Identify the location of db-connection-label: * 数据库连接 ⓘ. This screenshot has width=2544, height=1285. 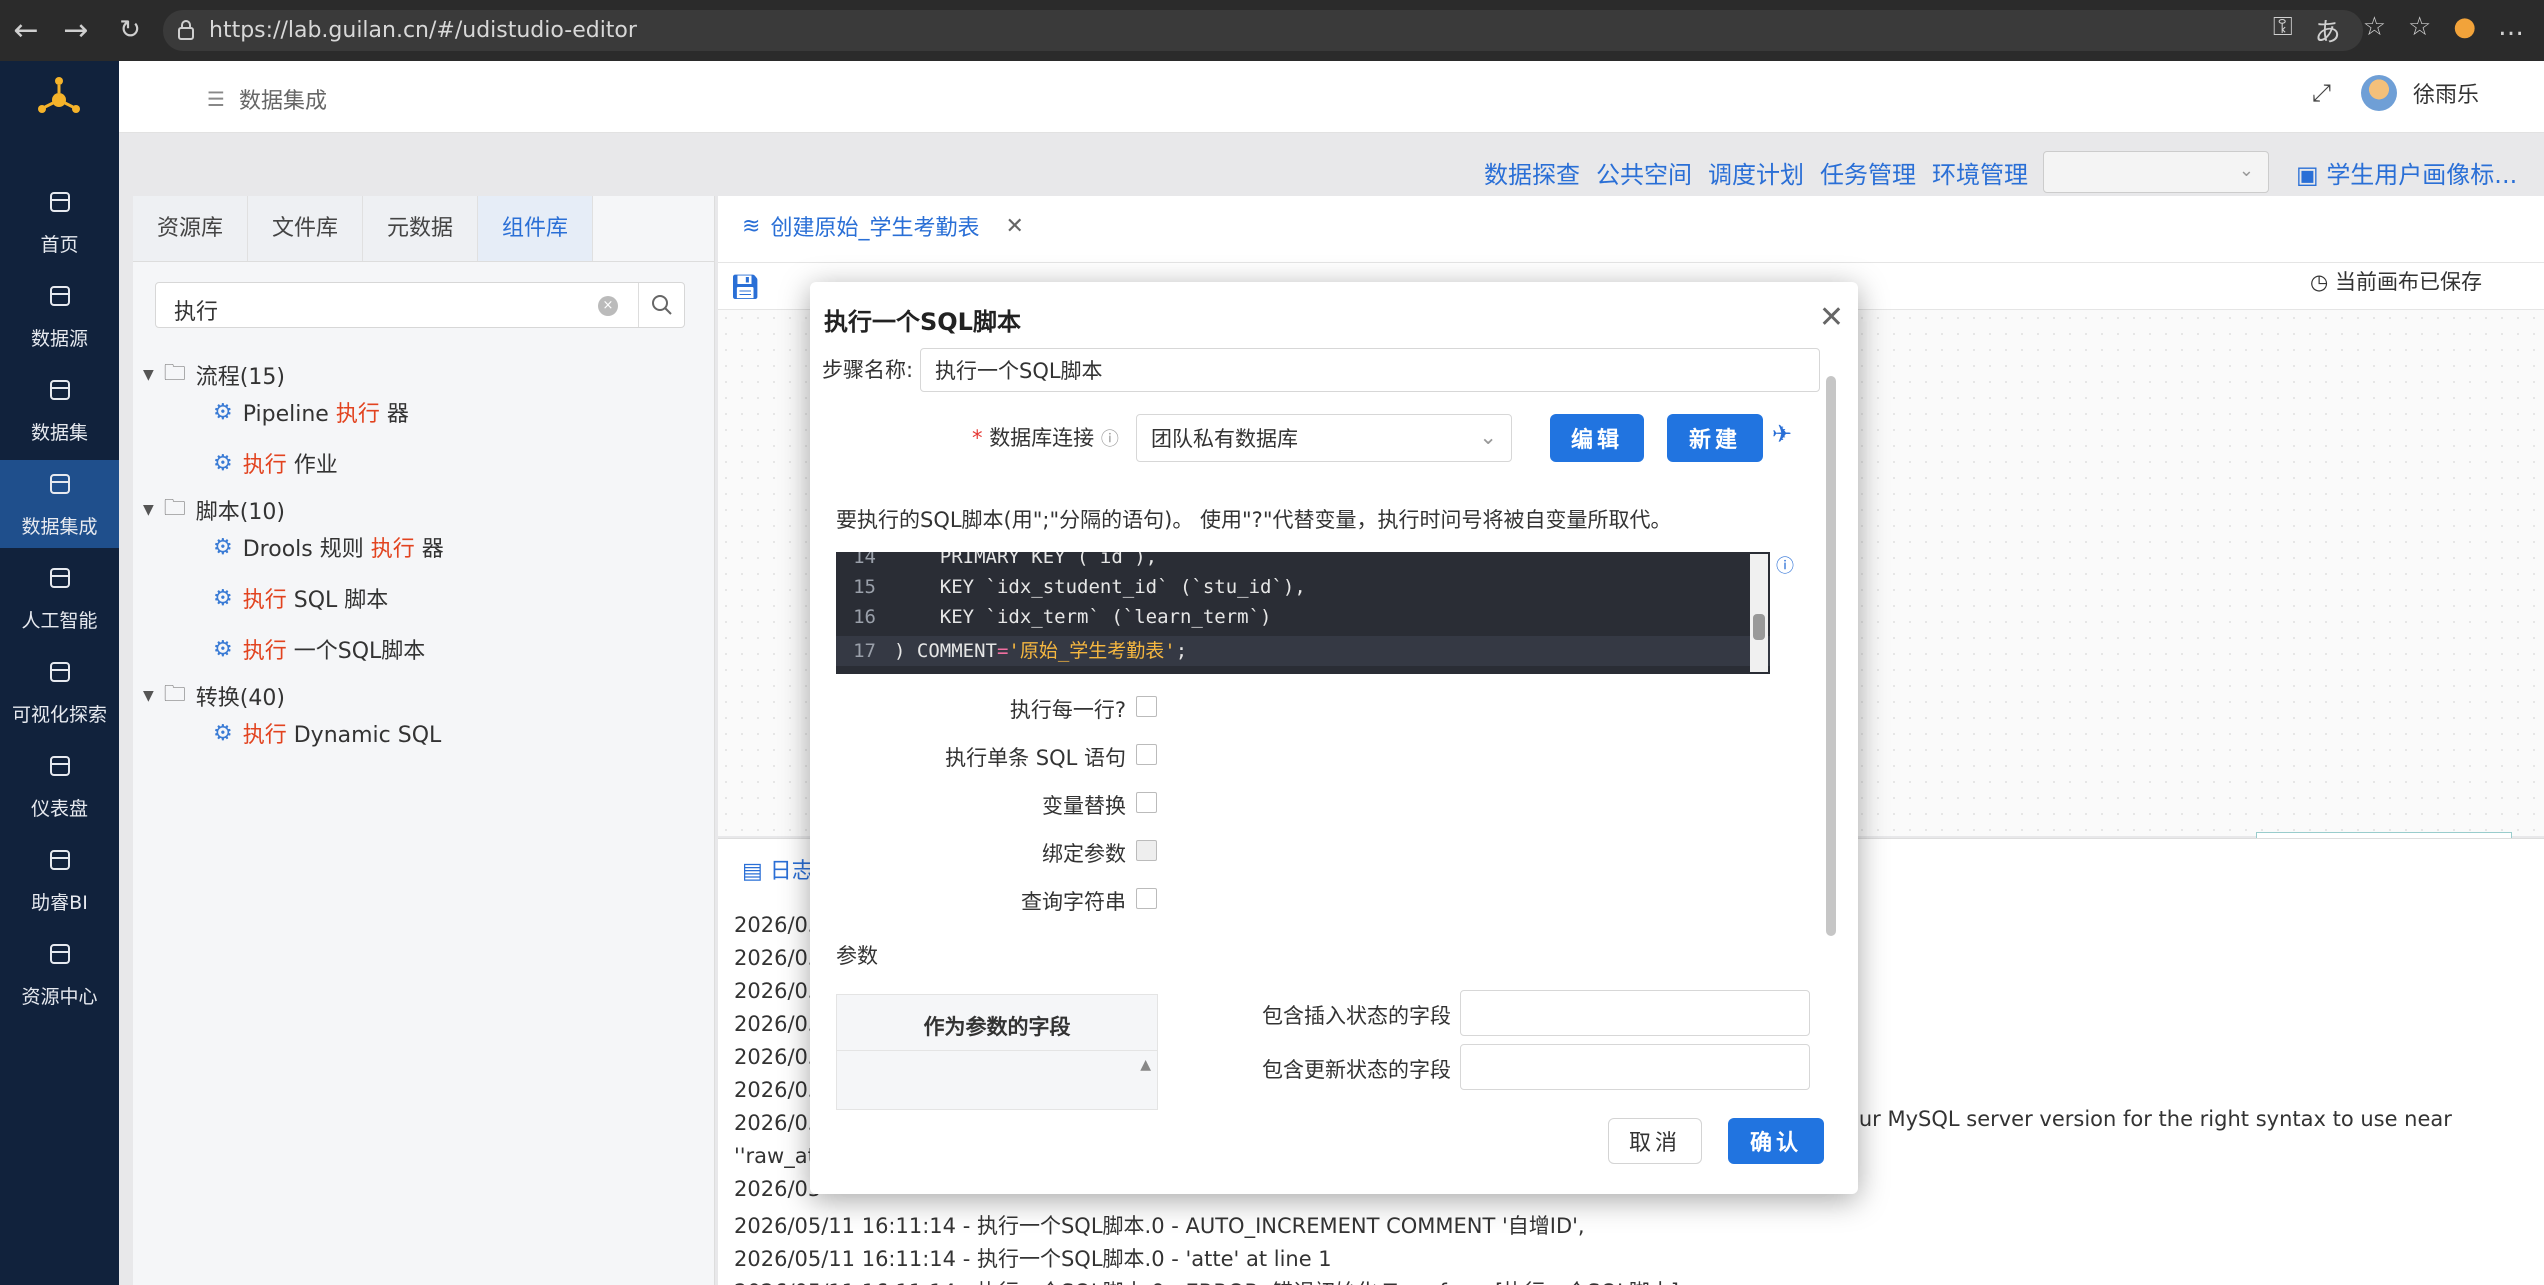
(1045, 438).